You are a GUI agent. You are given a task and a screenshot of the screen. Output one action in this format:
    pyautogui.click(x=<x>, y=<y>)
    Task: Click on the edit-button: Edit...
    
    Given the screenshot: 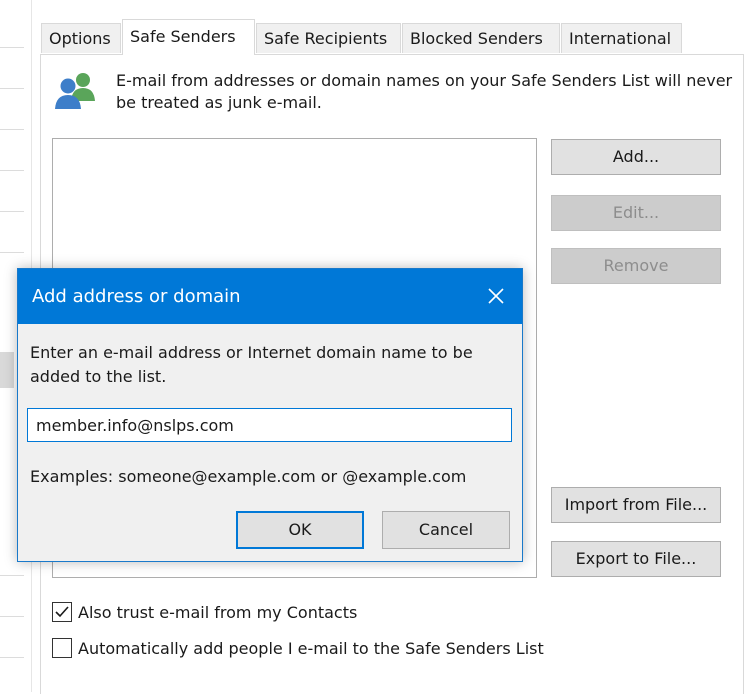 What is the action you would take?
    pyautogui.click(x=636, y=213)
    